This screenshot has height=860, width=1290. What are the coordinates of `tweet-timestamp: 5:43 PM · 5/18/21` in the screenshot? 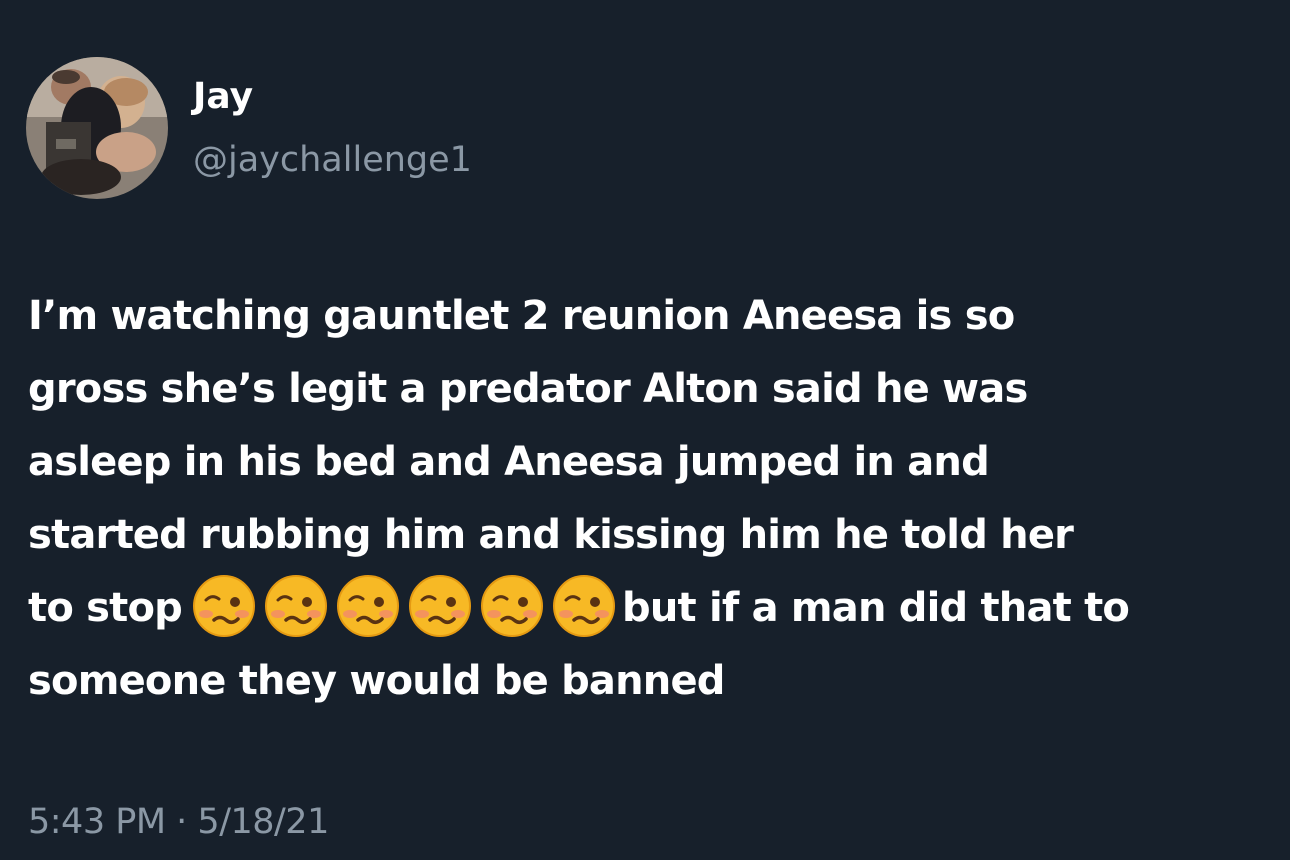 It's located at (178, 822).